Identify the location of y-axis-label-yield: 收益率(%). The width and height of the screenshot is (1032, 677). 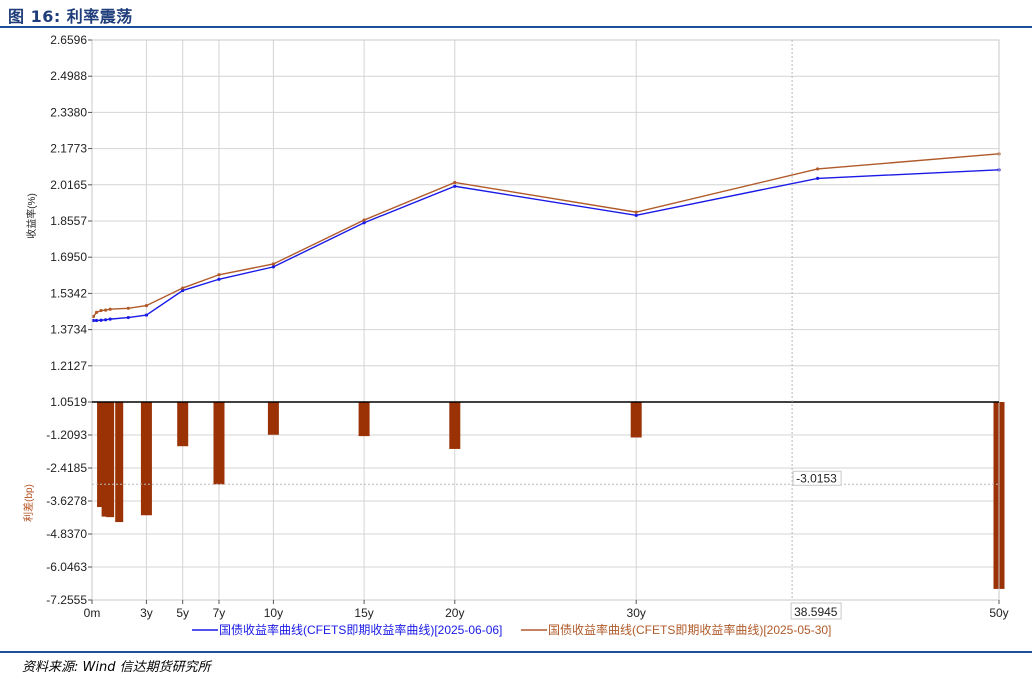
(31, 216).